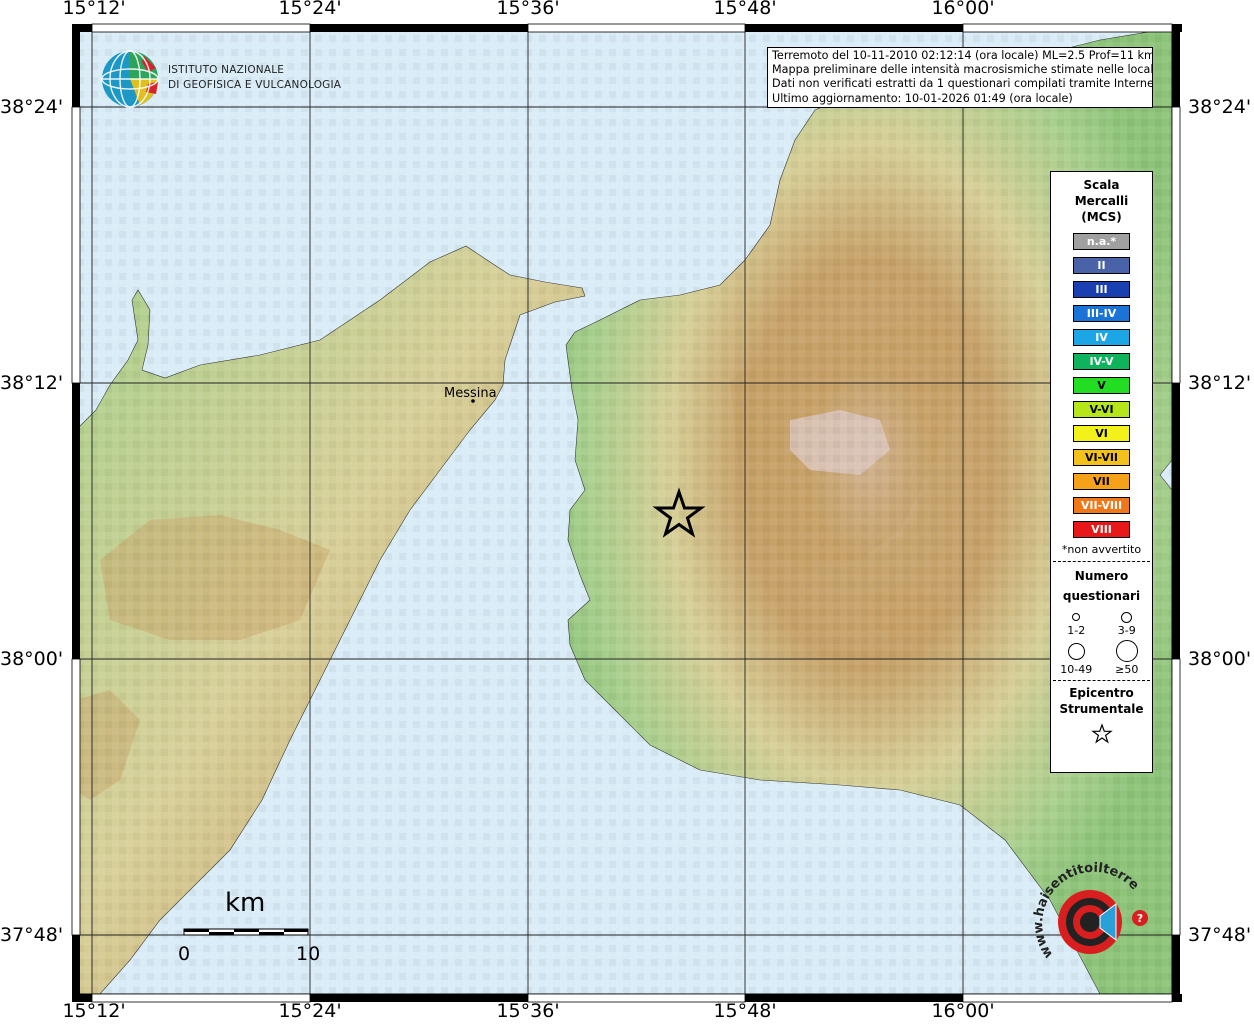 Image resolution: width=1254 pixels, height=1024 pixels. Describe the element at coordinates (310, 9) in the screenshot. I see `lon-label-top: 15°24'` at that location.